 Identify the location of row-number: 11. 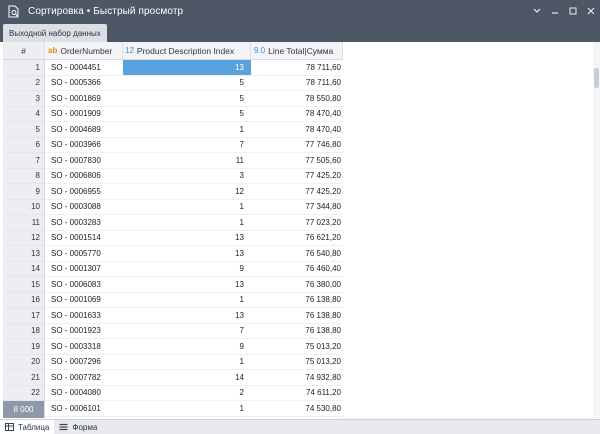
(24, 223).